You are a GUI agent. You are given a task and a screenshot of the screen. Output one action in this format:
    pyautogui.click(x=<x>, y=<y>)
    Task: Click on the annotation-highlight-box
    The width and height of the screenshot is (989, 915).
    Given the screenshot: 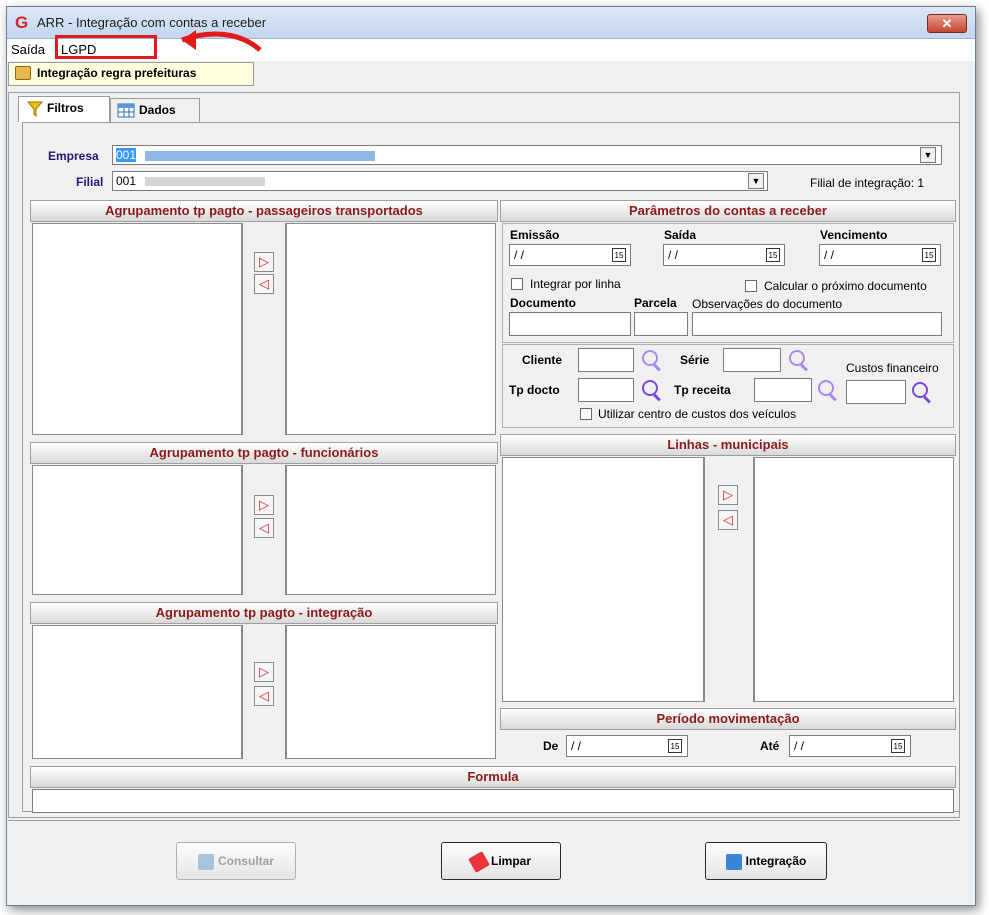 What is the action you would take?
    pyautogui.click(x=106, y=47)
    